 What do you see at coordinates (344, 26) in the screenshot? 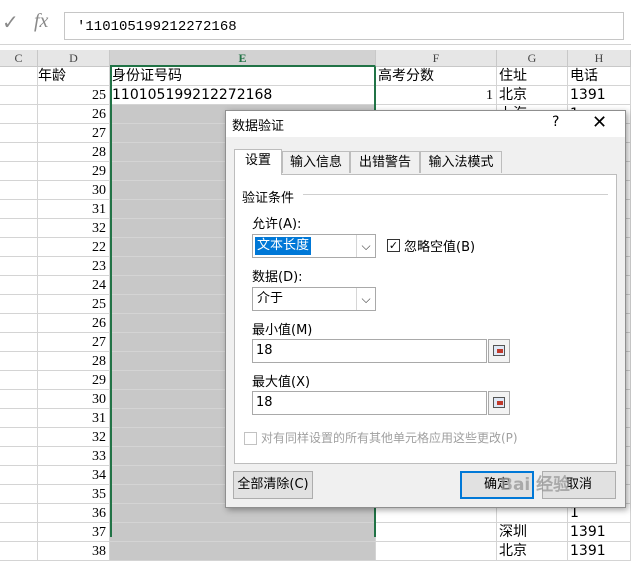
I see `formula-input: '110105199212272168` at bounding box center [344, 26].